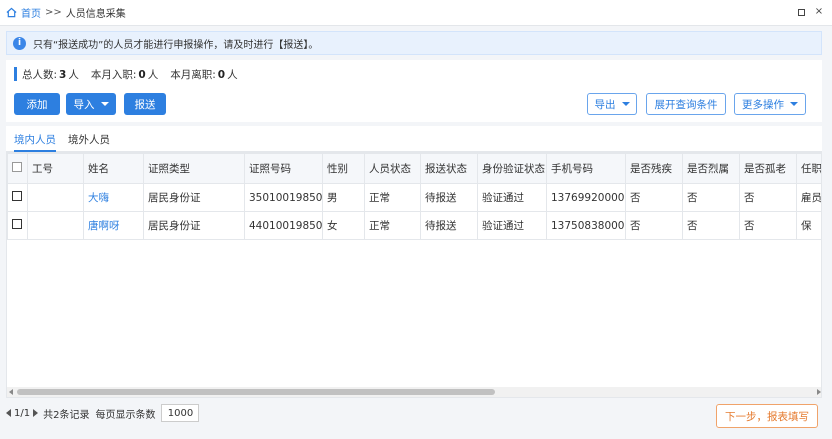 Image resolution: width=832 pixels, height=439 pixels. What do you see at coordinates (343, 225) in the screenshot?
I see `cell-gender: 女` at bounding box center [343, 225].